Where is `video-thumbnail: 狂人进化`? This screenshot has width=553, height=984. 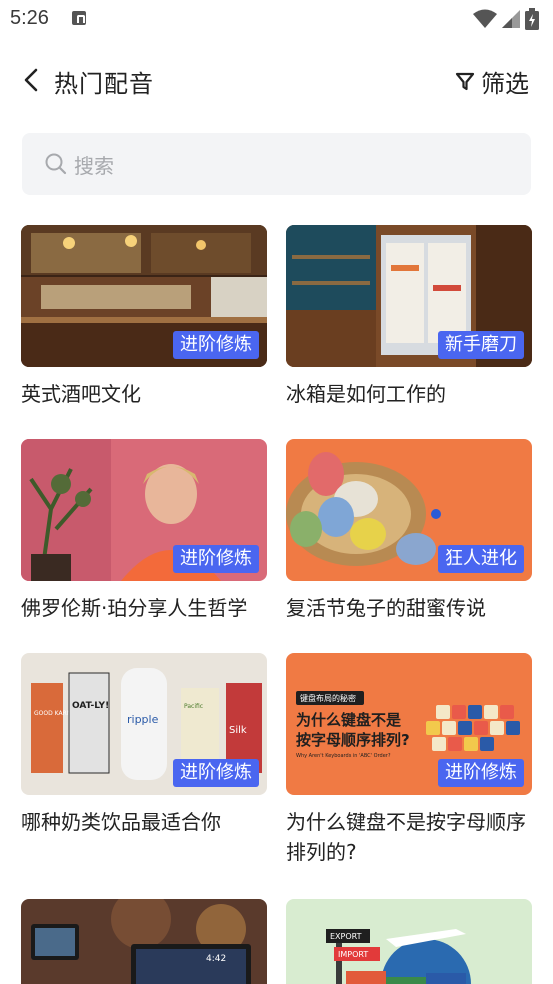 video-thumbnail: 狂人进化 is located at coordinates (409, 510).